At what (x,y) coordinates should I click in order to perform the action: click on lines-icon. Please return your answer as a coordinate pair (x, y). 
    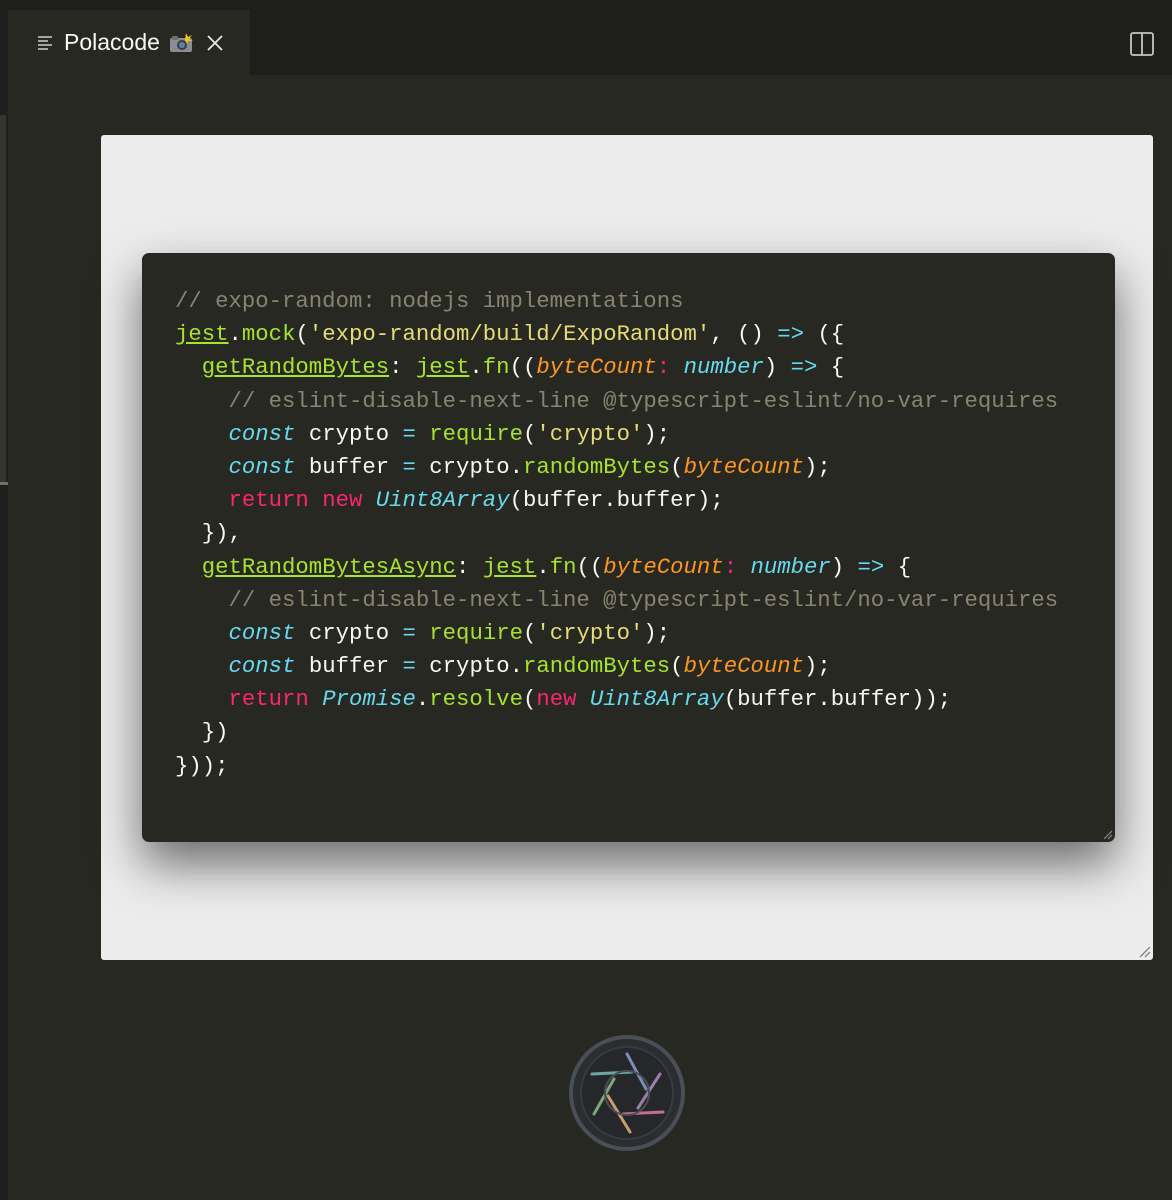
    Looking at the image, I should click on (45, 42).